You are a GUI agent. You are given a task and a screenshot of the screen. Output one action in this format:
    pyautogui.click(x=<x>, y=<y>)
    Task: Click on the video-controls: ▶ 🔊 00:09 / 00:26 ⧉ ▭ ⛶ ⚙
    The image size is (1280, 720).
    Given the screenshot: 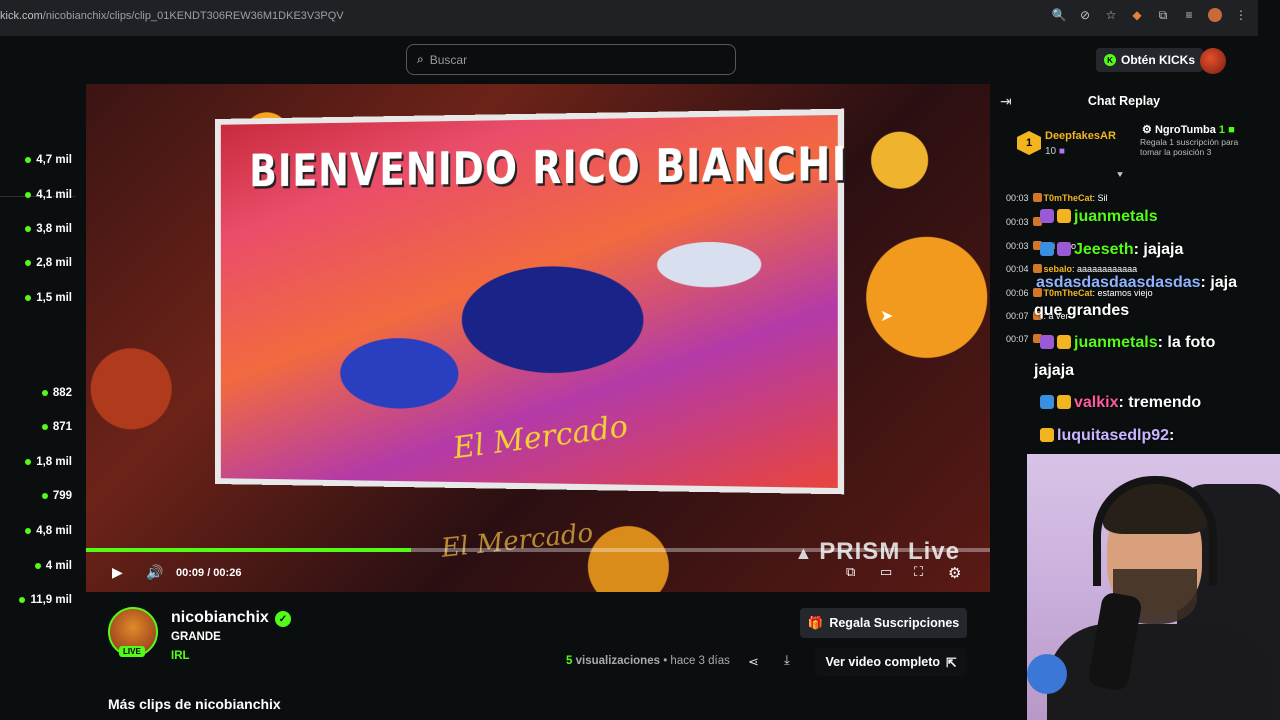 What is the action you would take?
    pyautogui.click(x=538, y=575)
    